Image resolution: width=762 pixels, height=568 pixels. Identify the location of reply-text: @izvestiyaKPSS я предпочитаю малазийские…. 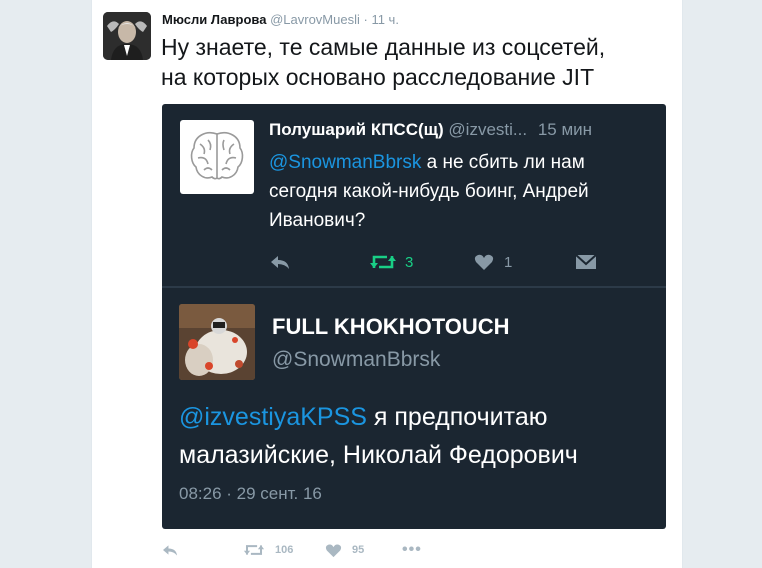
(419, 436).